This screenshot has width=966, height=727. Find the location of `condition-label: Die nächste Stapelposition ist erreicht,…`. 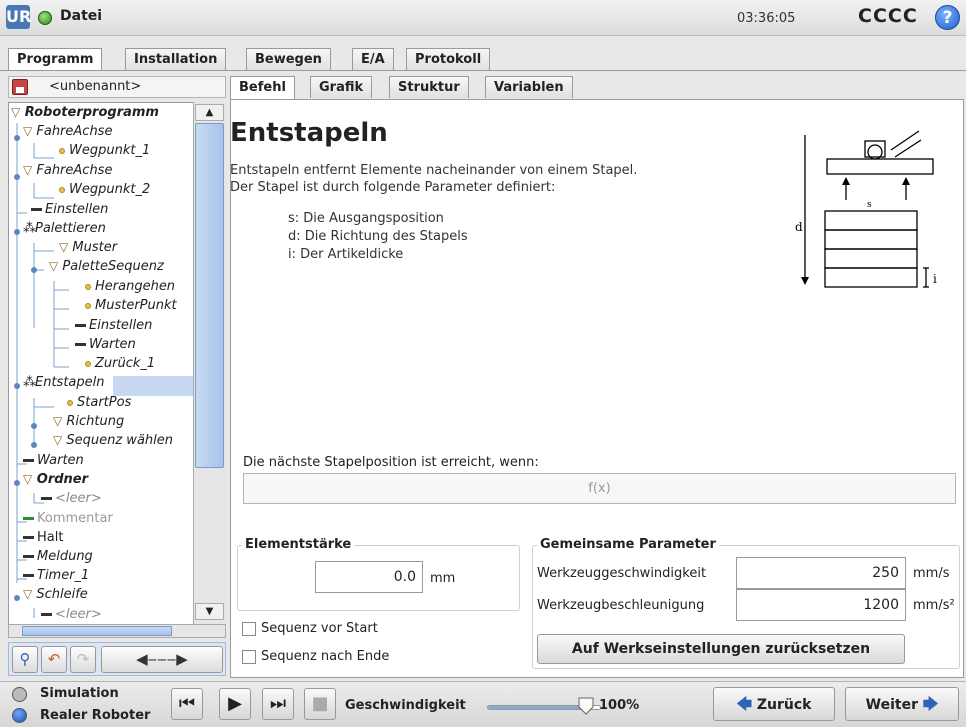

condition-label: Die nächste Stapelposition ist erreicht,… is located at coordinates (391, 462).